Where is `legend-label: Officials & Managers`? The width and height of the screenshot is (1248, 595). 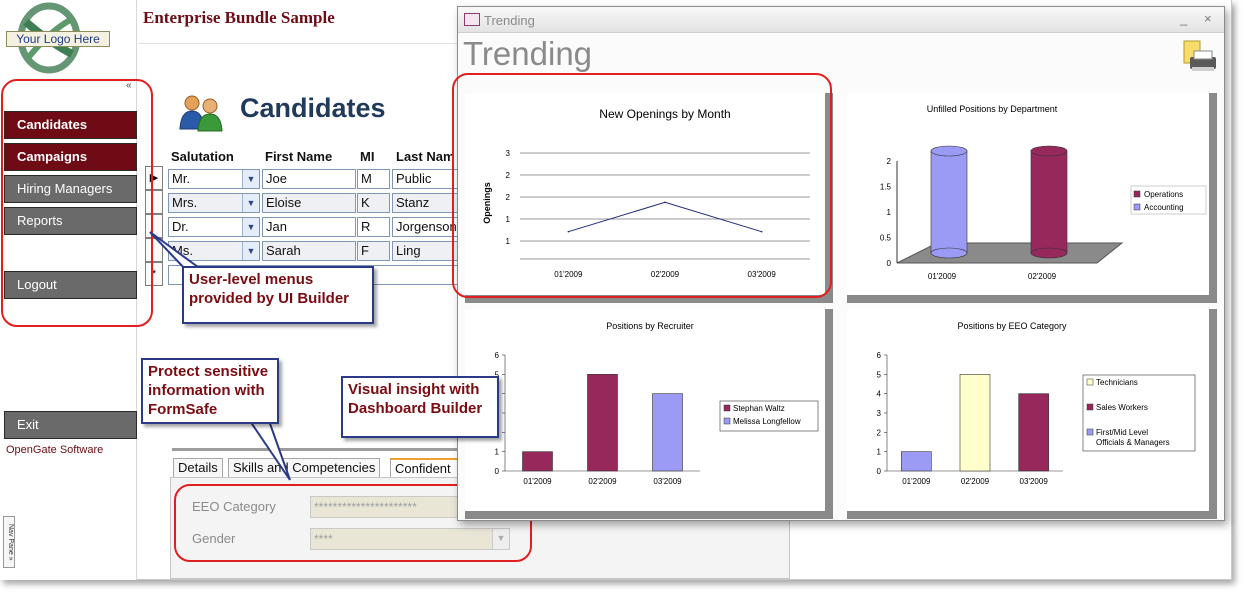 legend-label: Officials & Managers is located at coordinates (1133, 442).